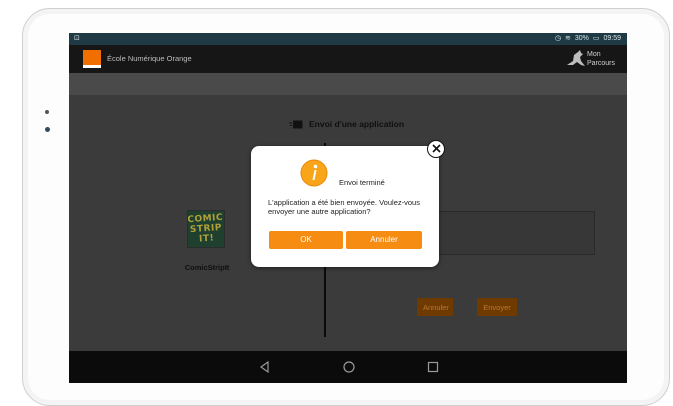 This screenshot has width=673, height=406. I want to click on send-icon, so click(296, 124).